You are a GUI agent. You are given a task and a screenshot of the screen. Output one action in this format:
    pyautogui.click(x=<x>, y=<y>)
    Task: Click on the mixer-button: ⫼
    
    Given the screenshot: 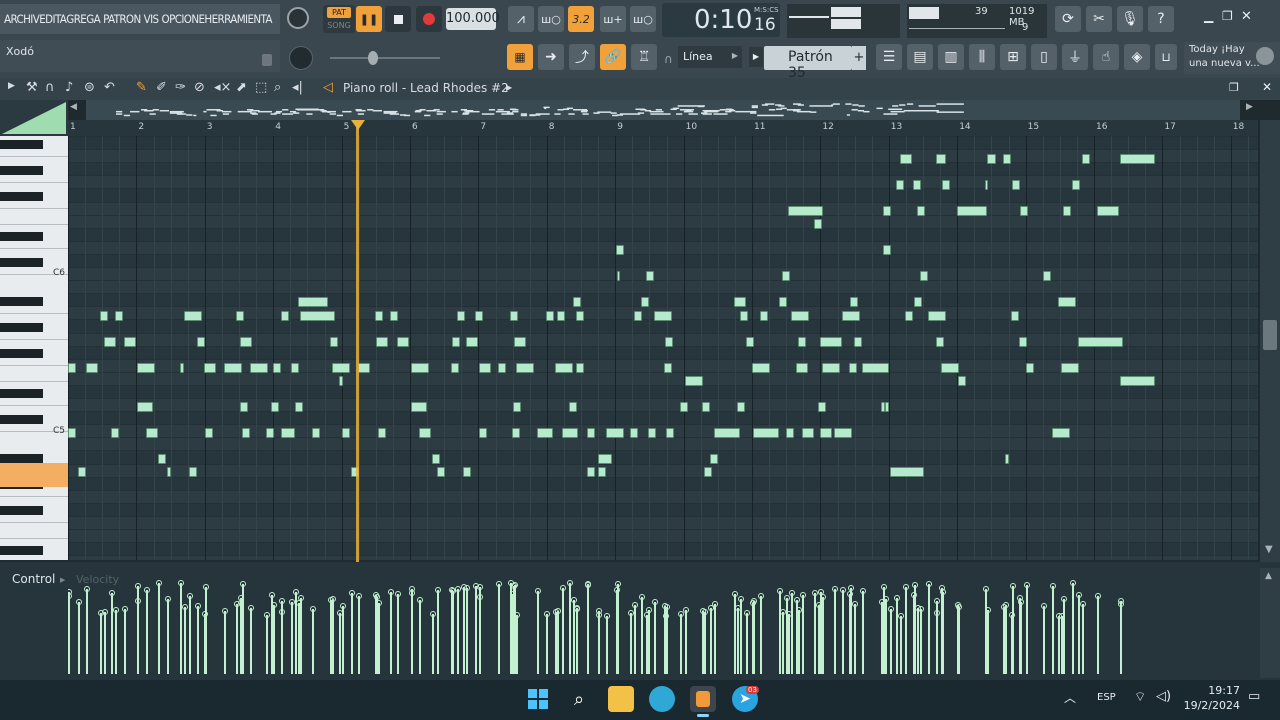 What is the action you would take?
    pyautogui.click(x=982, y=57)
    